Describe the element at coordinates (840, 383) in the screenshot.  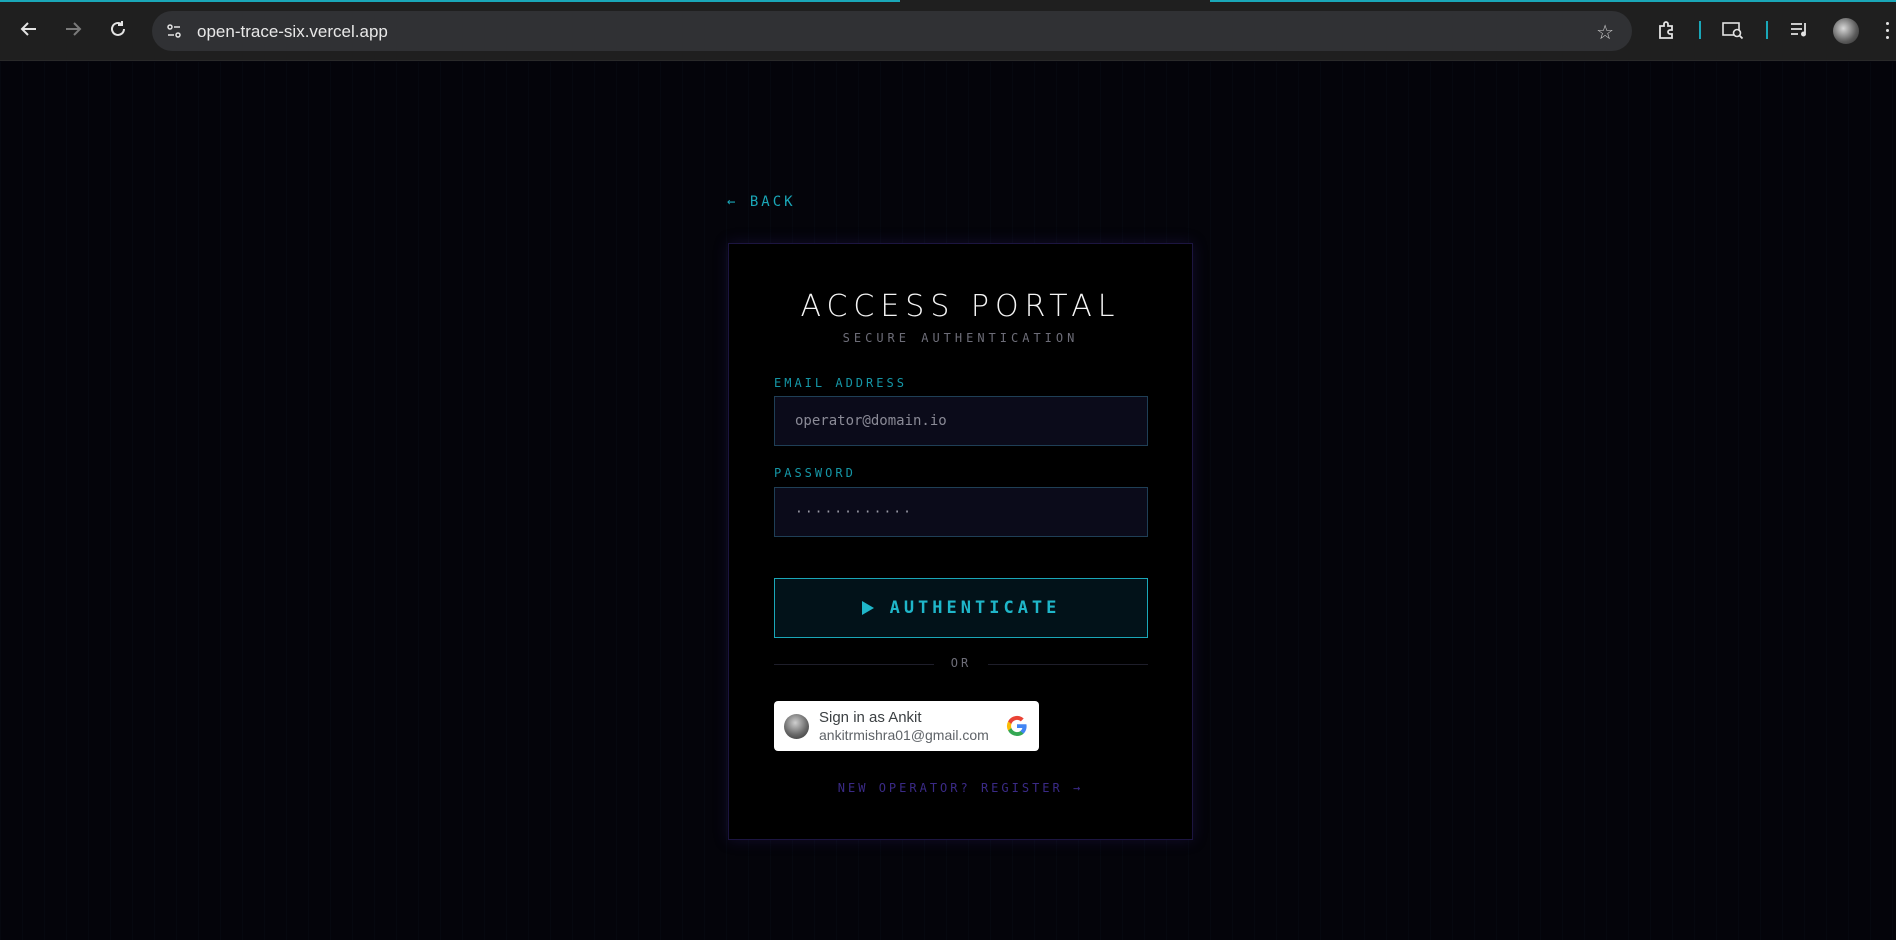
I see `email-label: EMAIL ADDRESS` at that location.